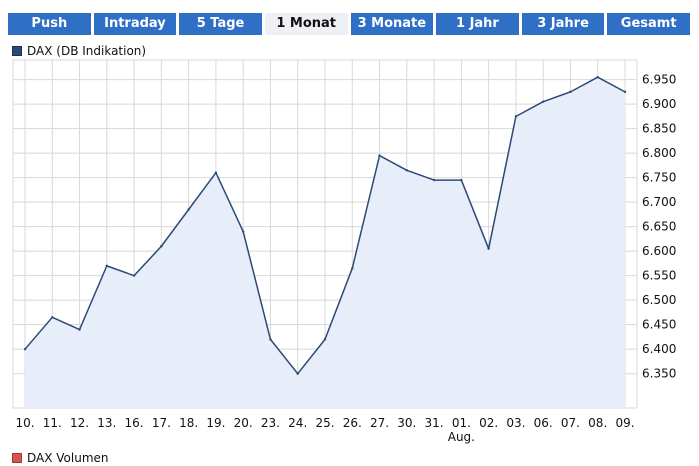 The image size is (699, 466). What do you see at coordinates (515, 423) in the screenshot?
I see `x-tick-label: 03.` at bounding box center [515, 423].